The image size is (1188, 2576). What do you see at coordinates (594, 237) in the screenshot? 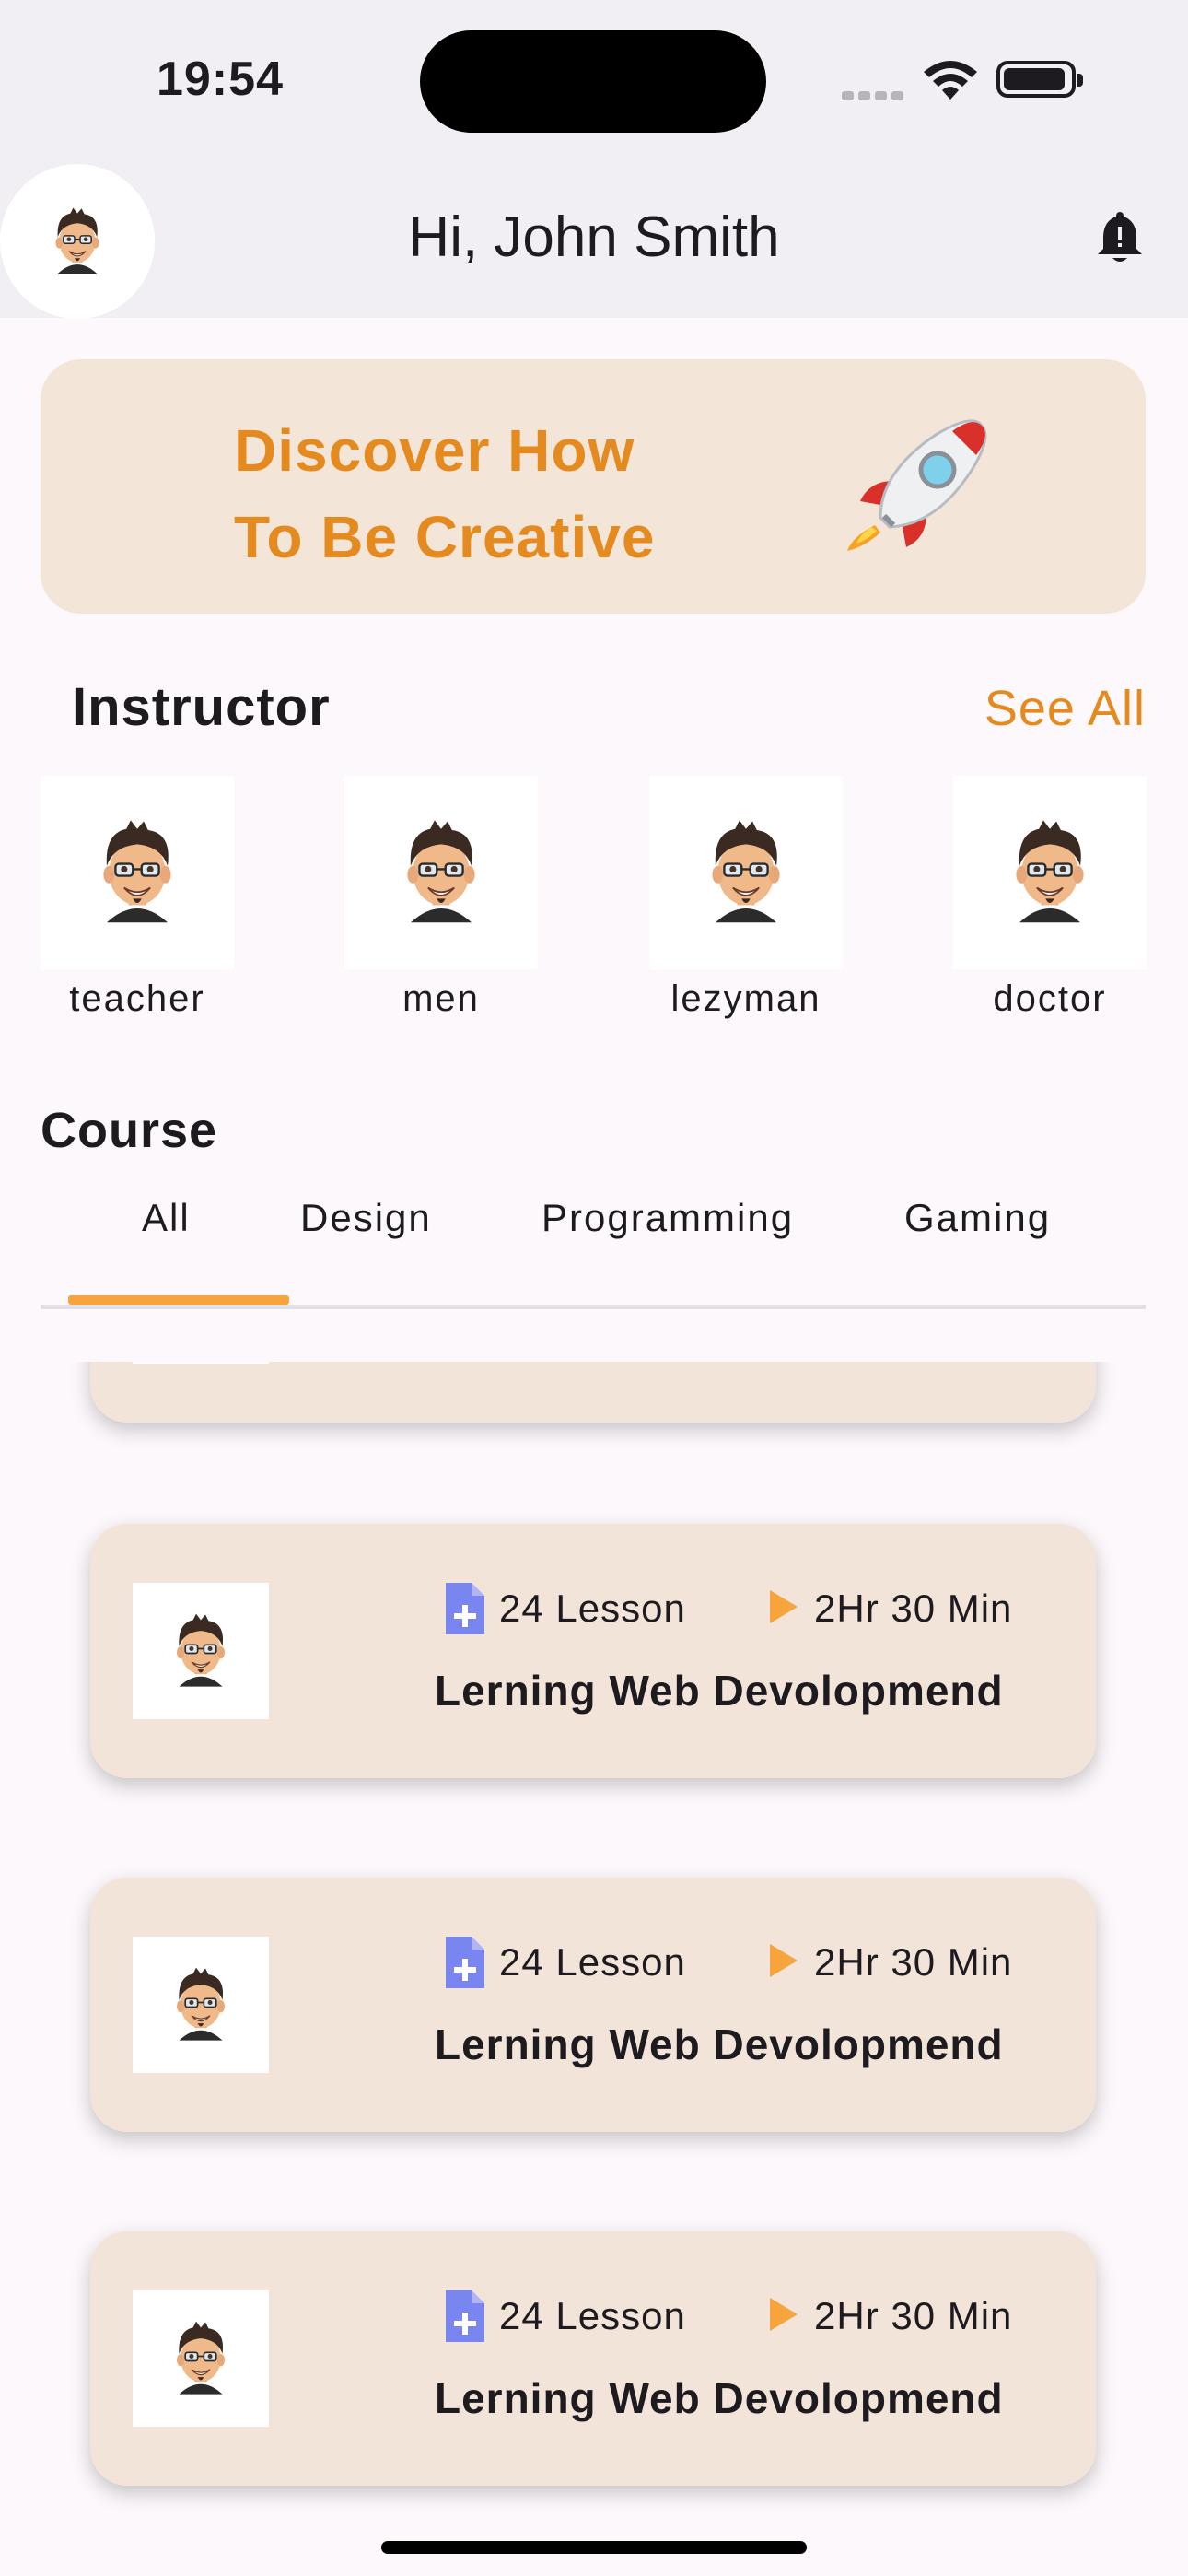
I see `greeting-title: Hi, John Smith` at bounding box center [594, 237].